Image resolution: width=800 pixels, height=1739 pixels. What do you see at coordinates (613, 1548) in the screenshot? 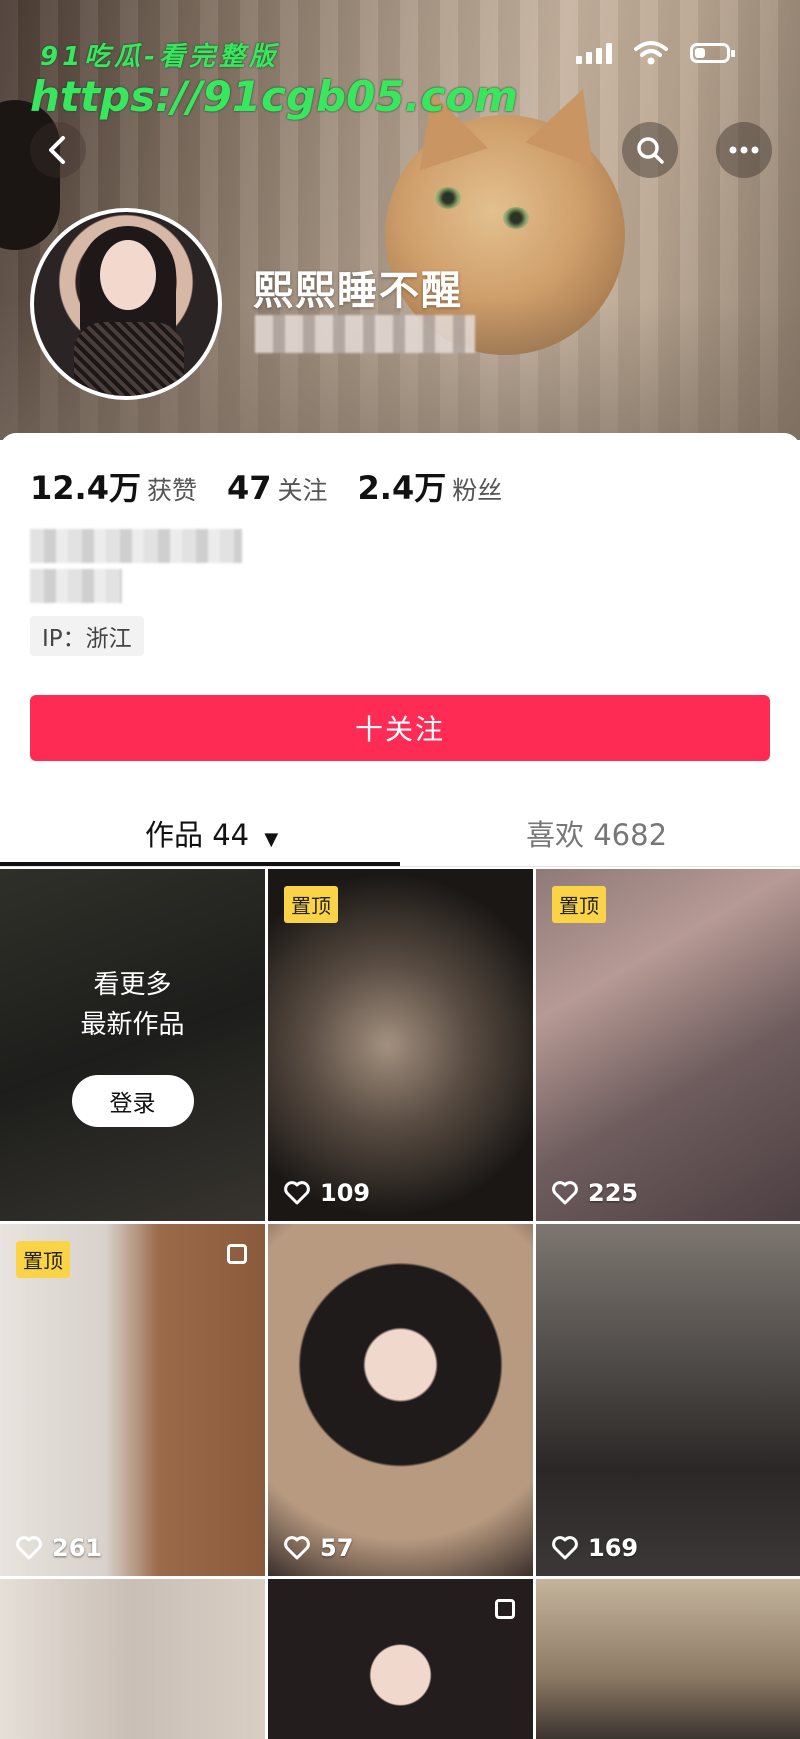
I see `like-count-value: 169` at bounding box center [613, 1548].